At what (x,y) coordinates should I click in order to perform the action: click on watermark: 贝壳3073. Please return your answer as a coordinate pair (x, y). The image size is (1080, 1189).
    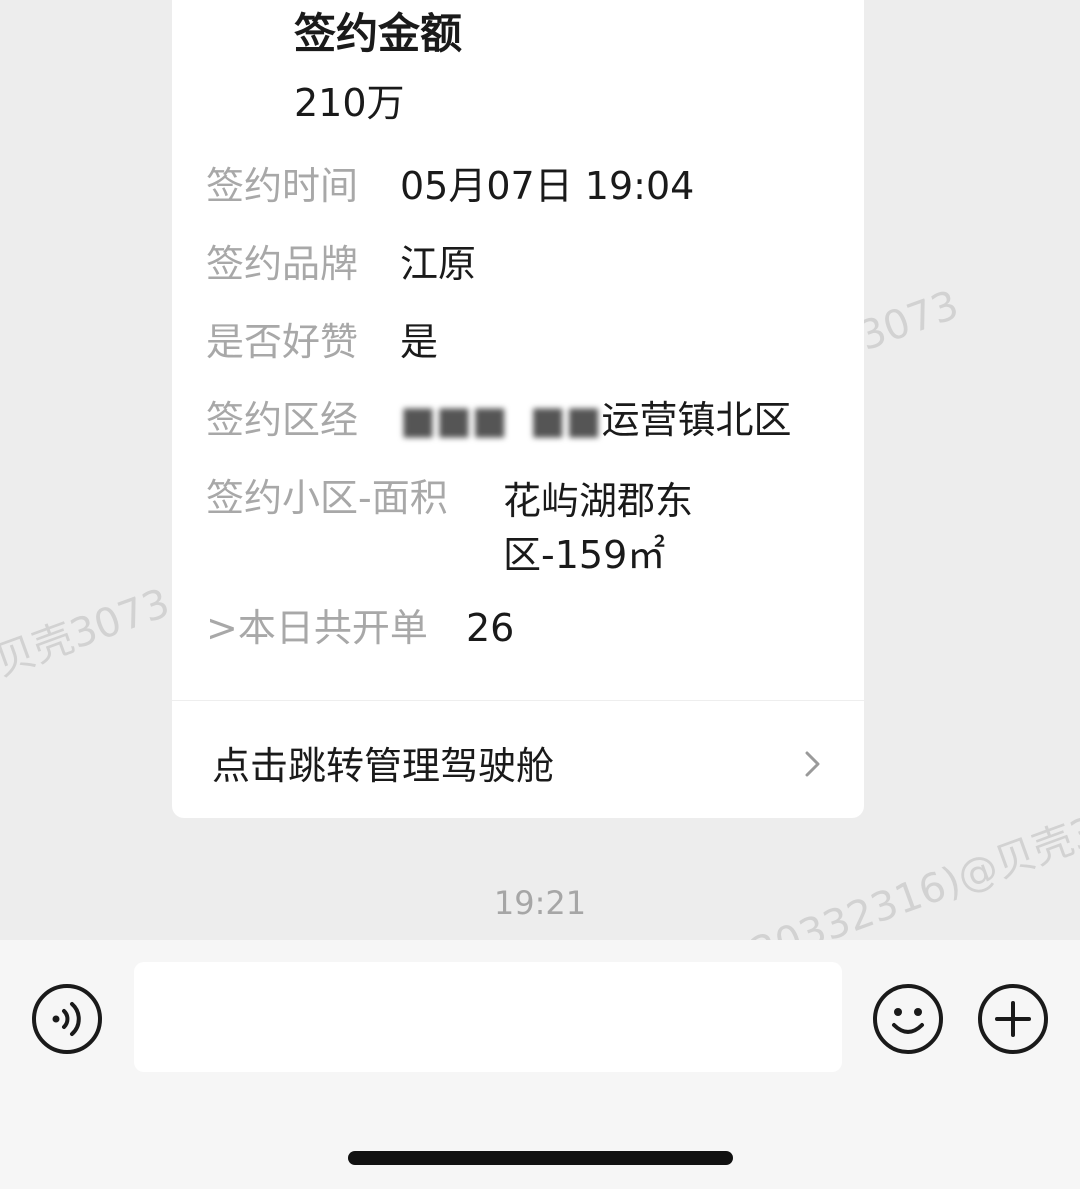
    Looking at the image, I should click on (88, 633).